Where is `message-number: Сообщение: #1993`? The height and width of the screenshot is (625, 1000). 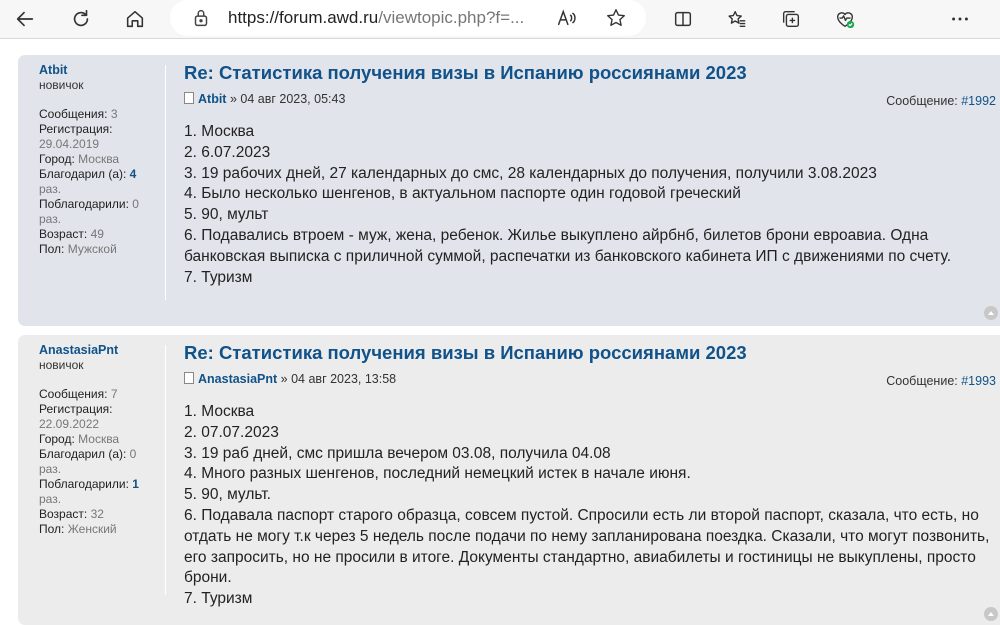 message-number: Сообщение: #1993 is located at coordinates (941, 381).